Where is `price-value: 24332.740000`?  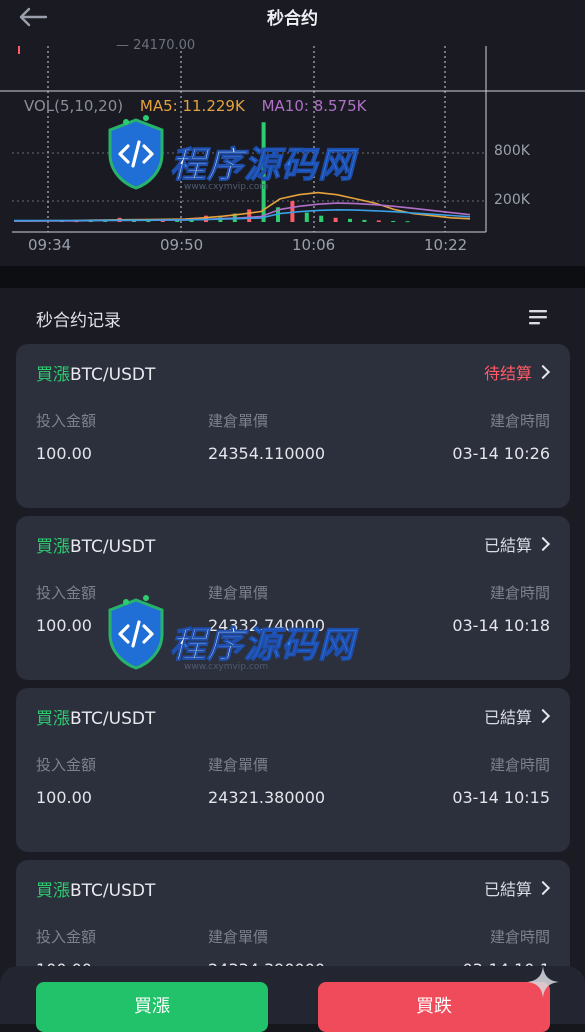
price-value: 24332.740000 is located at coordinates (267, 625).